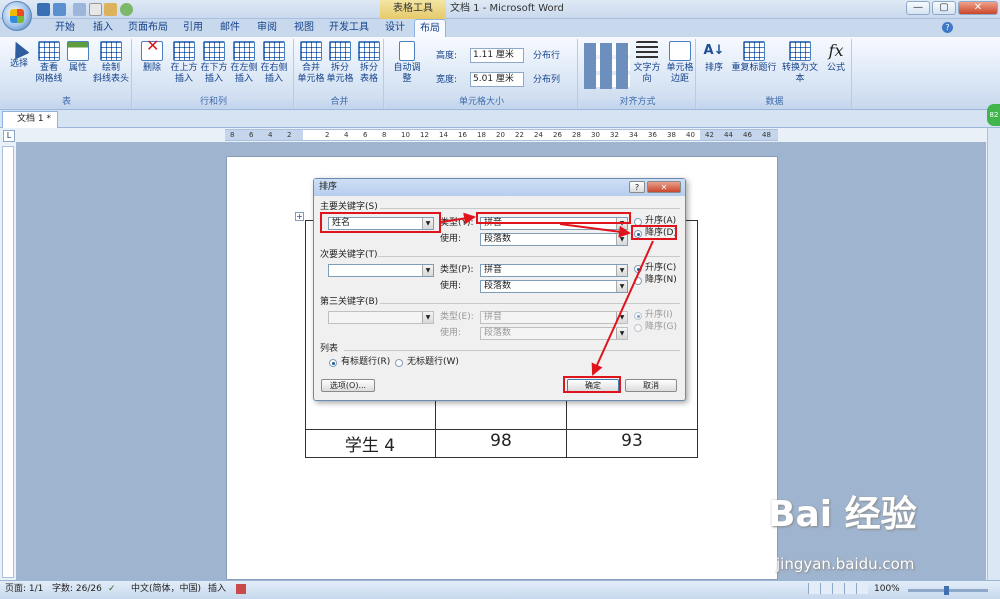  Describe the element at coordinates (887, 589) in the screenshot. I see `status-zoom: 100%` at that location.